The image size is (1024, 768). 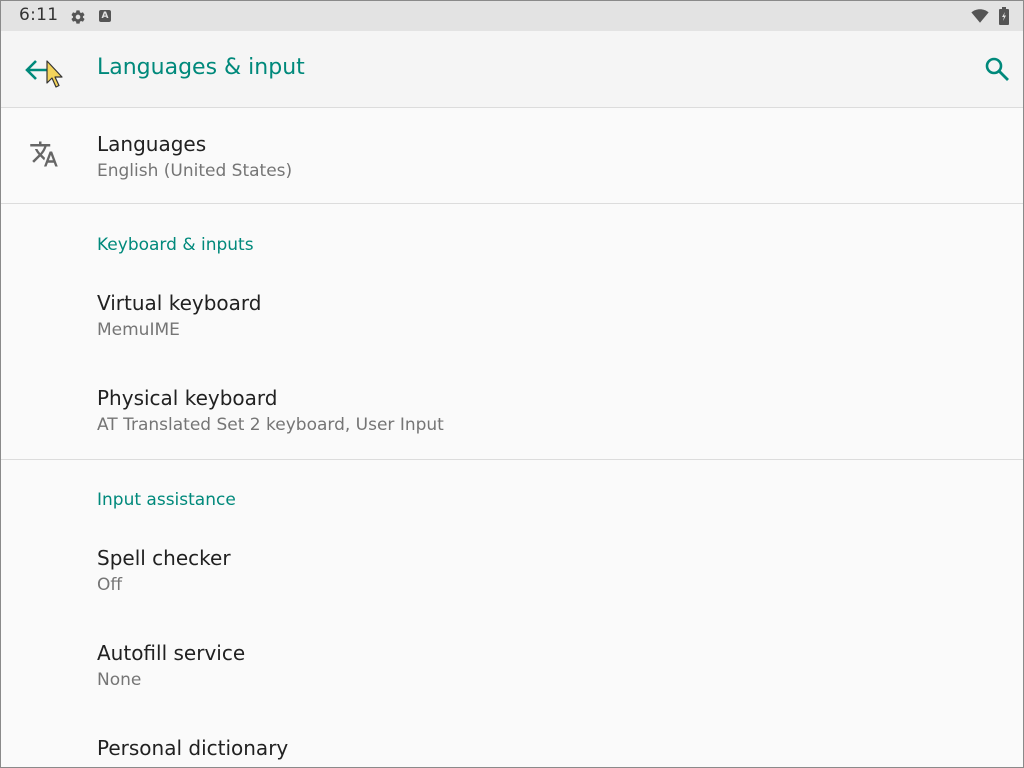 What do you see at coordinates (980, 16) in the screenshot?
I see `wifi-icon` at bounding box center [980, 16].